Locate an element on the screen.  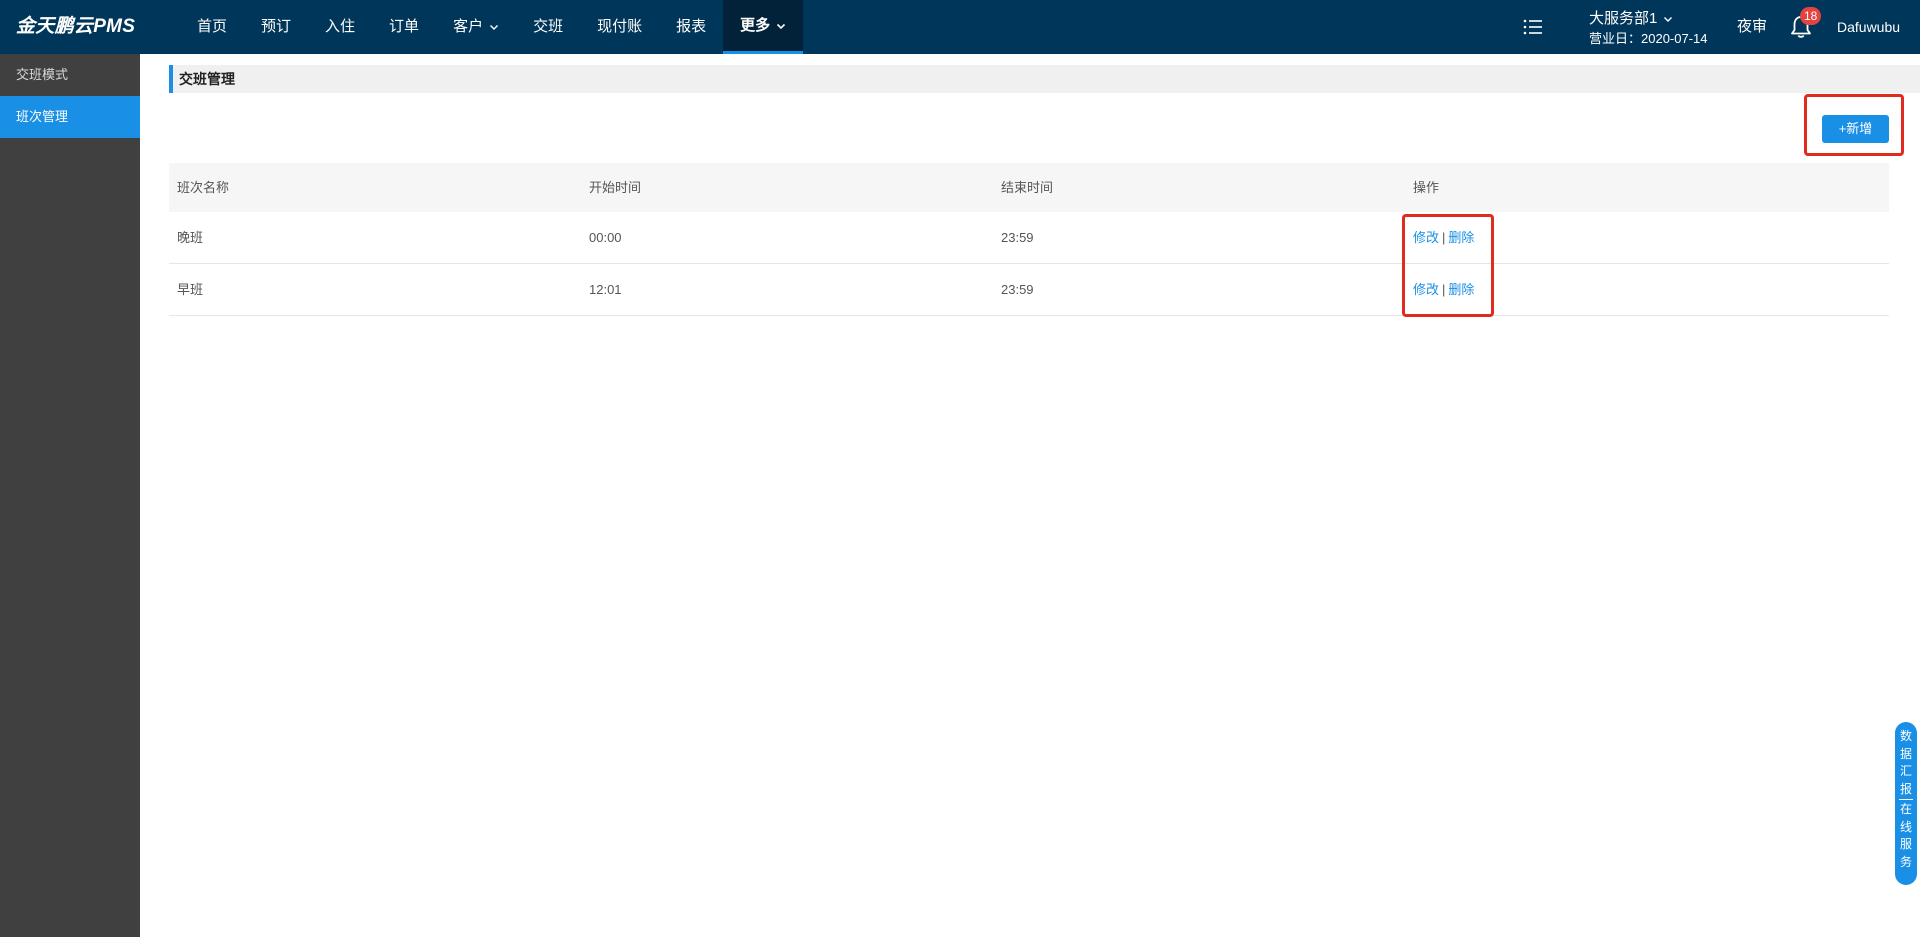
floating-side-tab: 数 据 汇 报 在 线 服 务 is located at coordinates (1906, 803).